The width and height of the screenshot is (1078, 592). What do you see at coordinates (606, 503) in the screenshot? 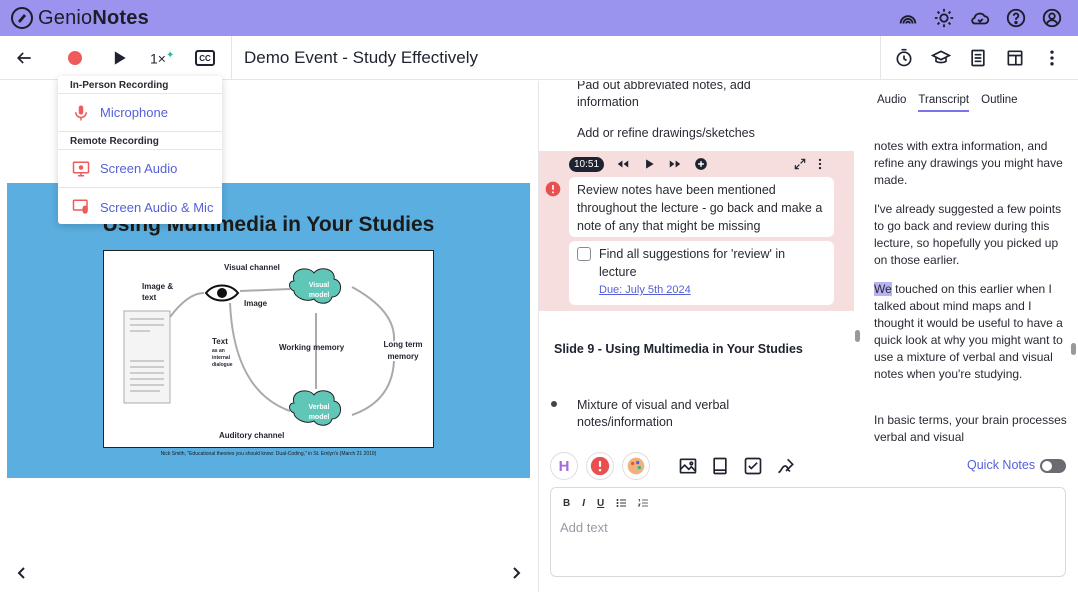
I see `text-format-bar: B I U` at bounding box center [606, 503].